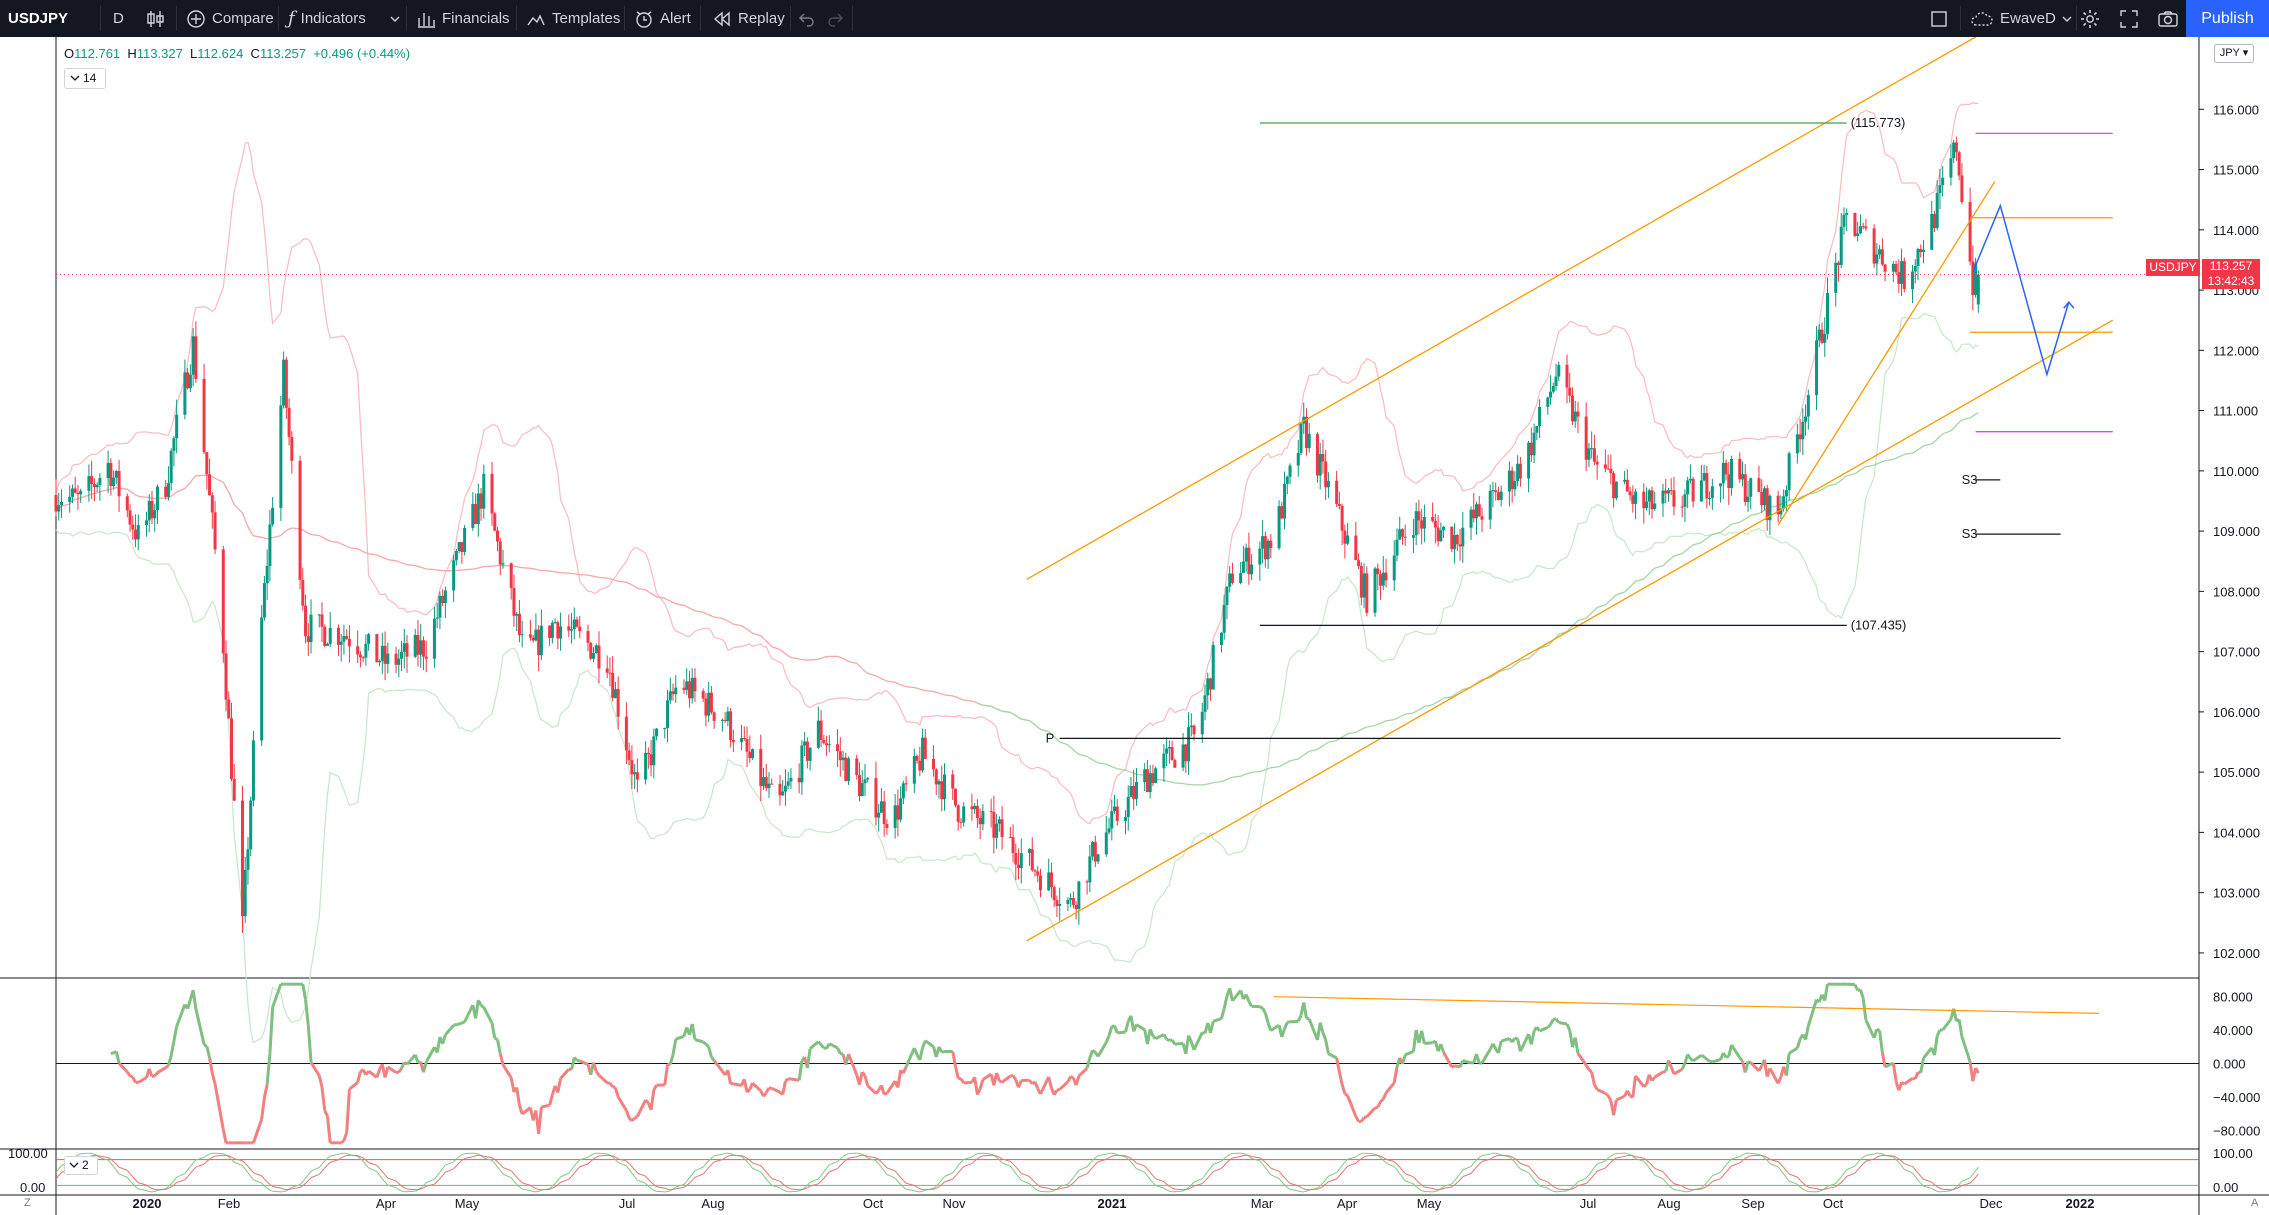  What do you see at coordinates (748, 18) in the screenshot?
I see `replay-button: Replay` at bounding box center [748, 18].